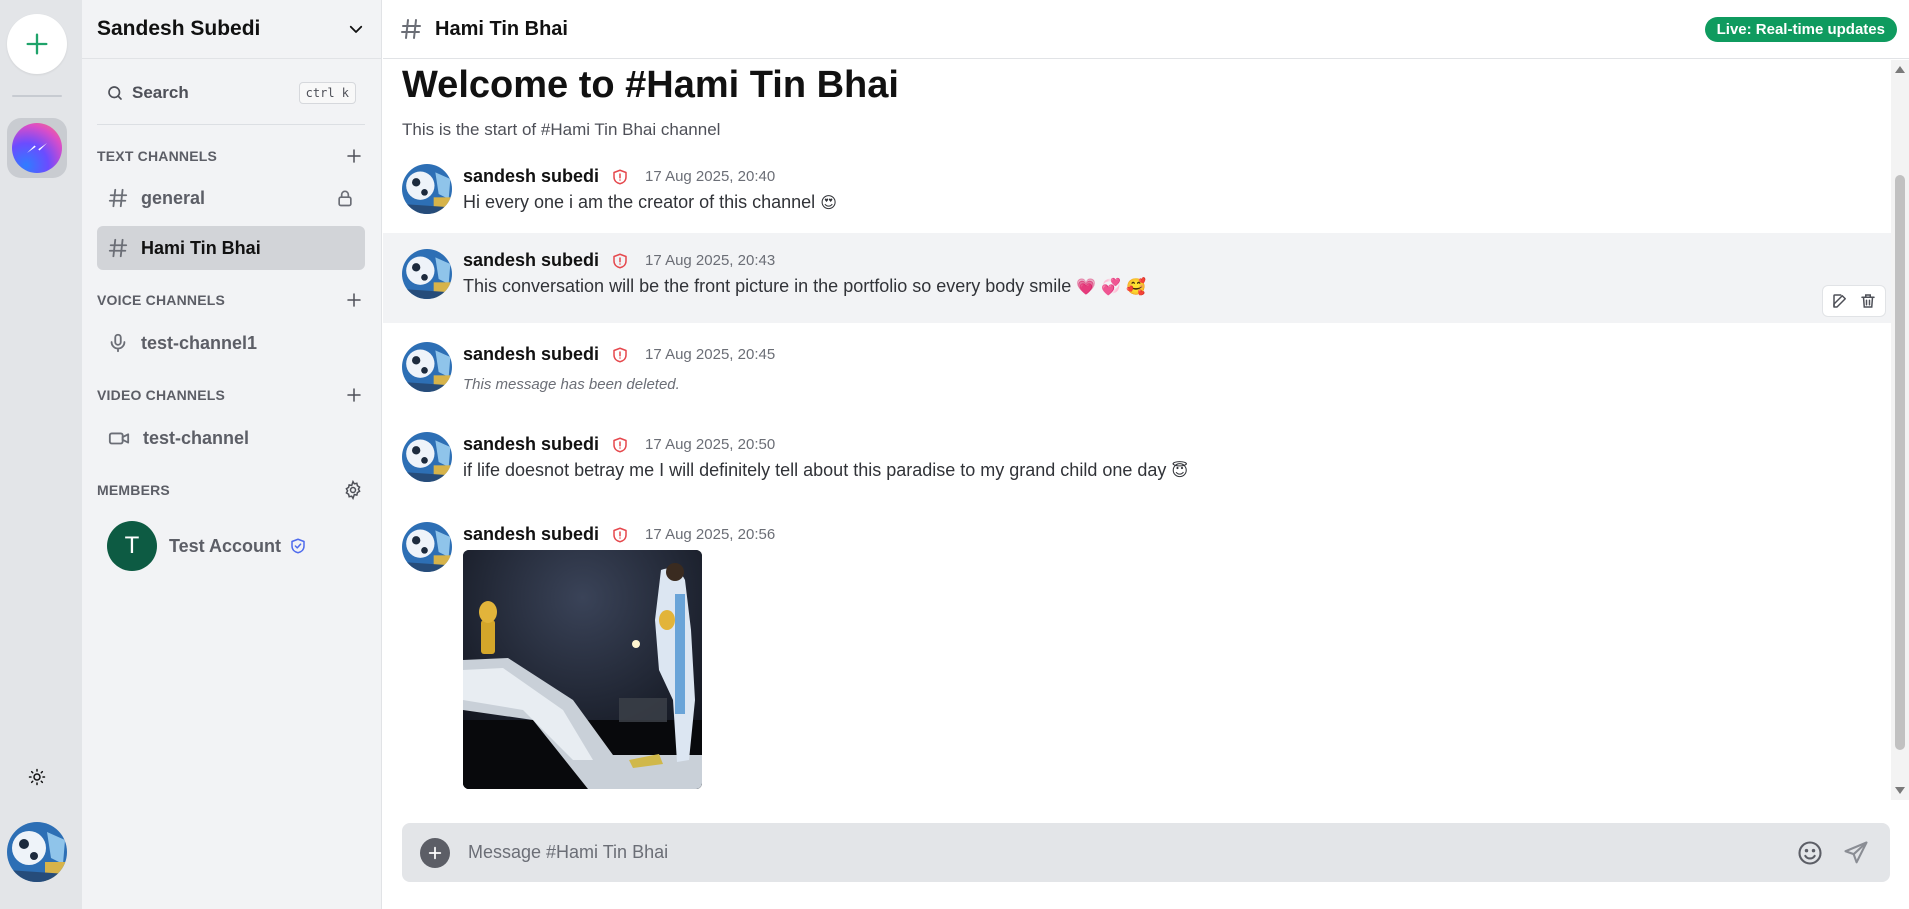 The image size is (1909, 909). Describe the element at coordinates (37, 96) in the screenshot. I see `rail-divider` at that location.